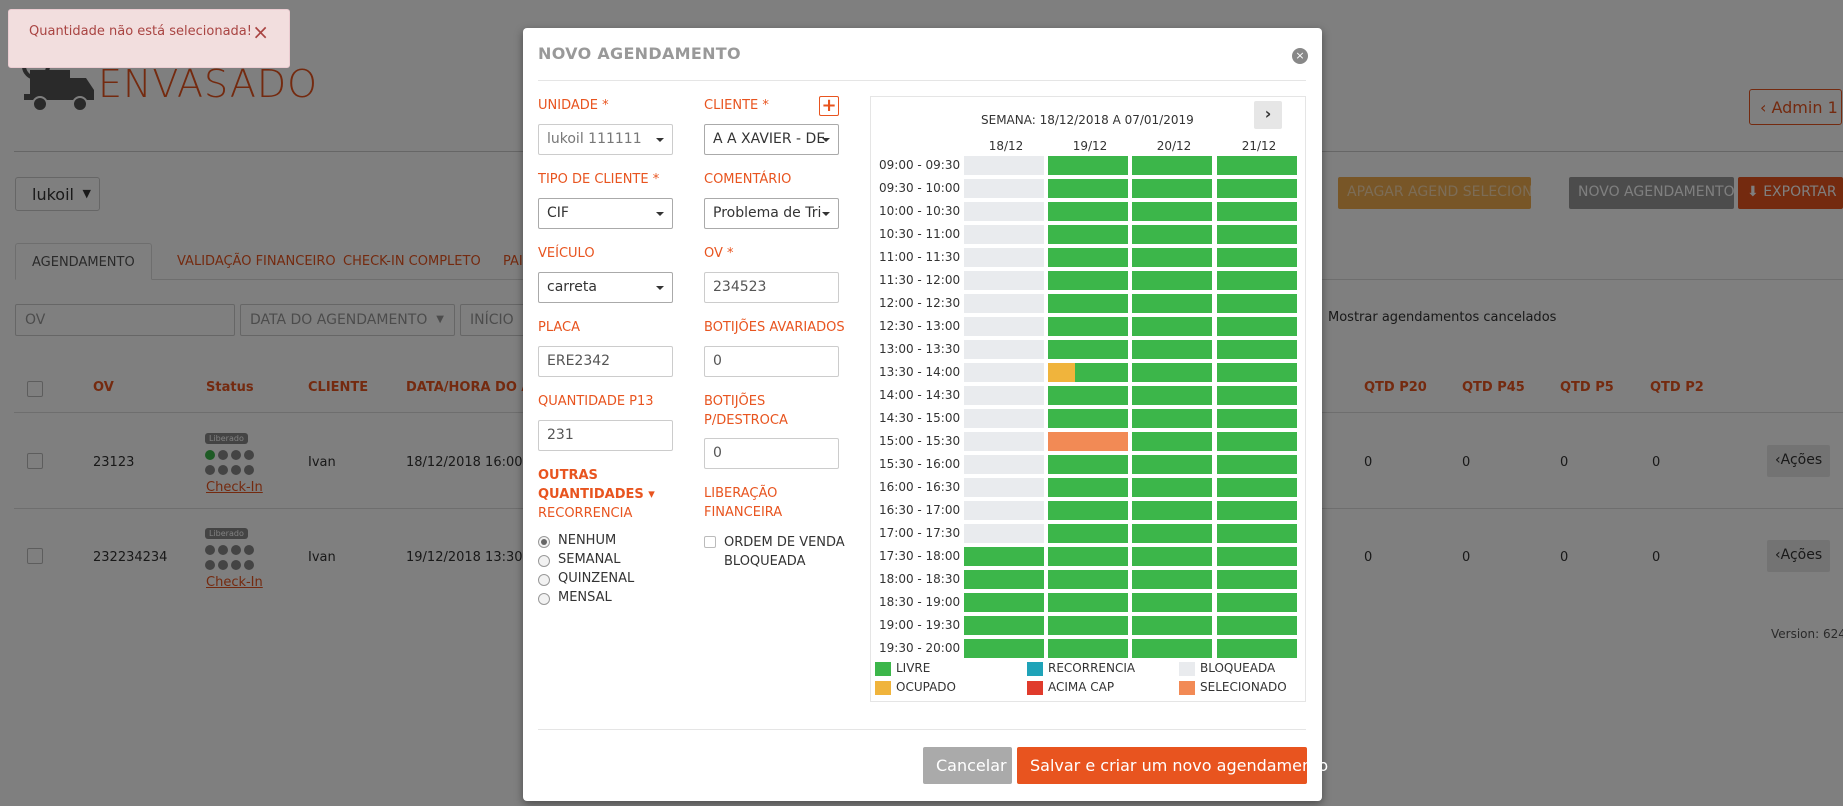 The image size is (1843, 806). What do you see at coordinates (544, 561) in the screenshot?
I see `radio-semanal` at bounding box center [544, 561].